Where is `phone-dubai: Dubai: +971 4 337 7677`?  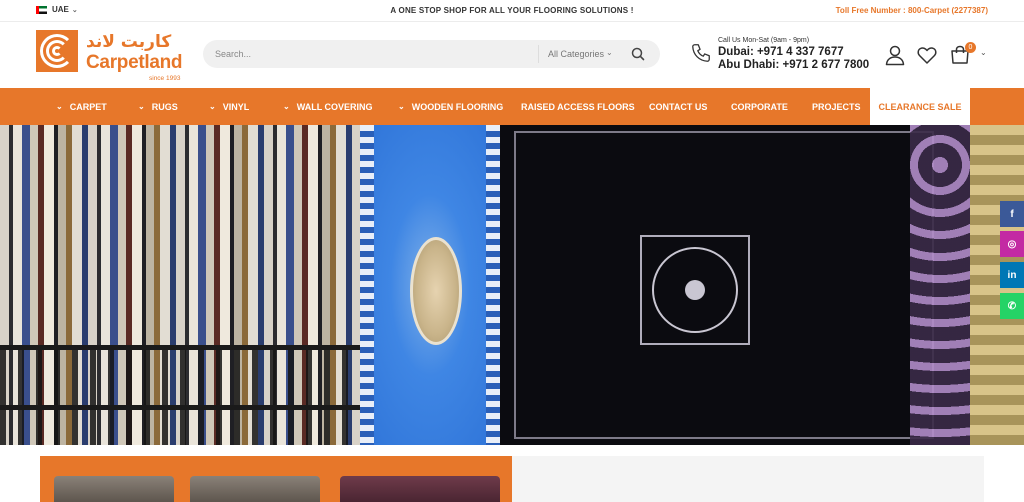 phone-dubai: Dubai: +971 4 337 7677 is located at coordinates (781, 52).